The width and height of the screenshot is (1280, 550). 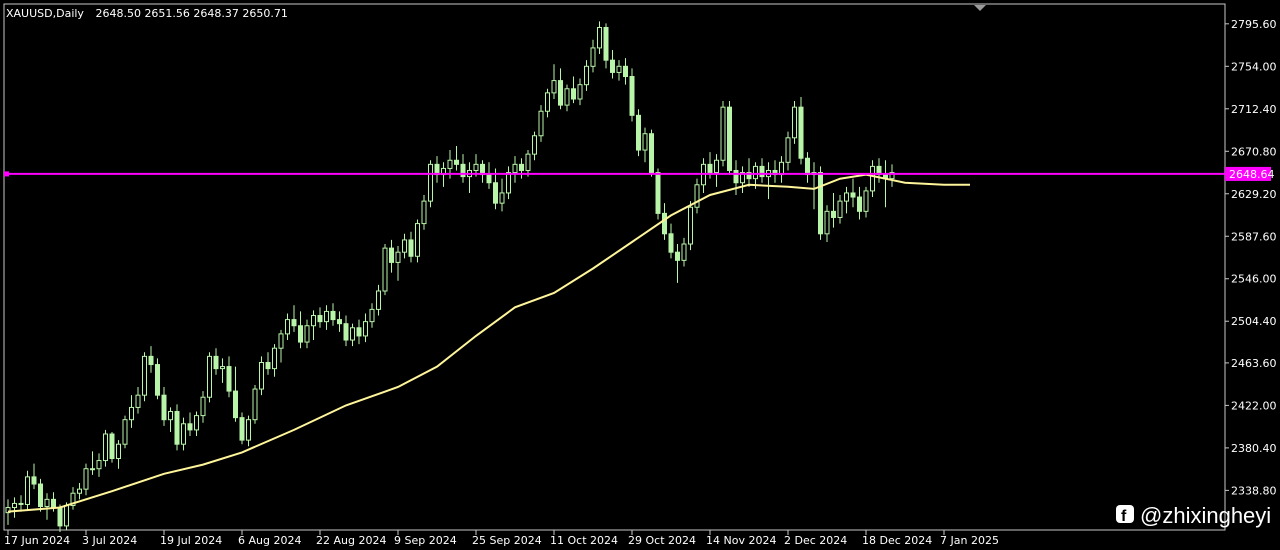 I want to click on x-tick-label: 9 Sep 2024, so click(x=425, y=540).